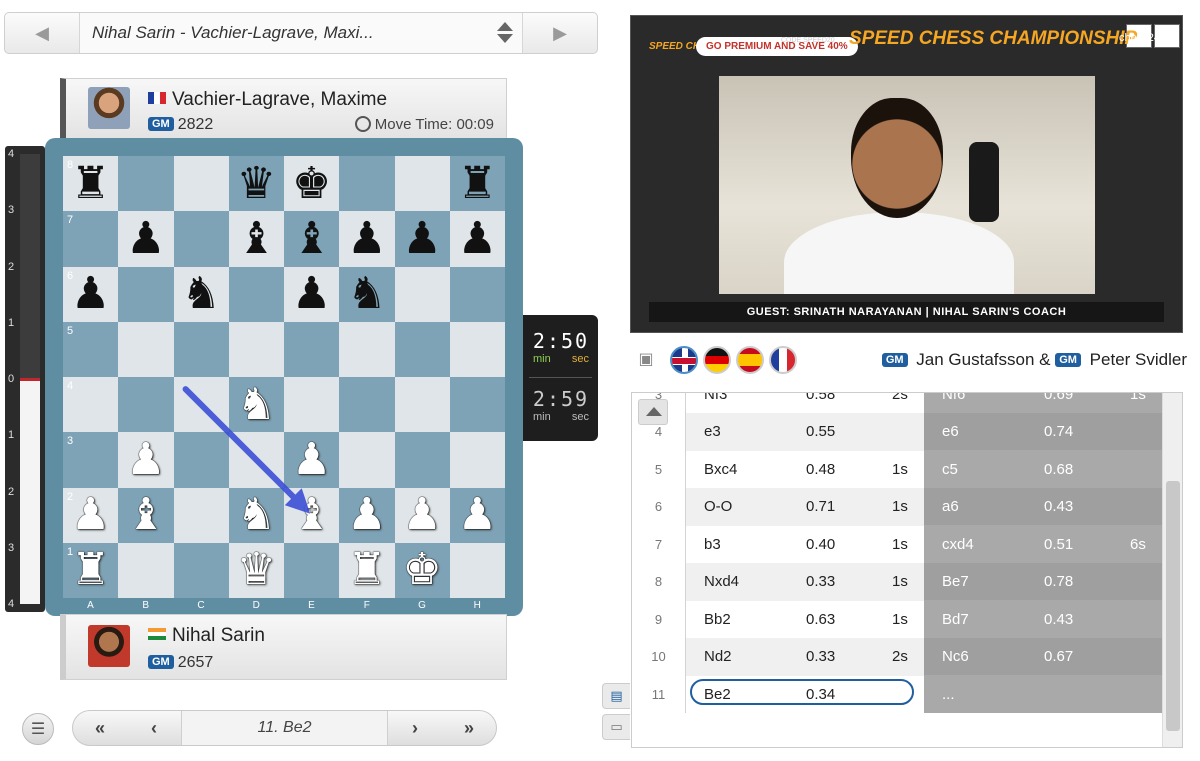  I want to click on square-b8, so click(146, 184).